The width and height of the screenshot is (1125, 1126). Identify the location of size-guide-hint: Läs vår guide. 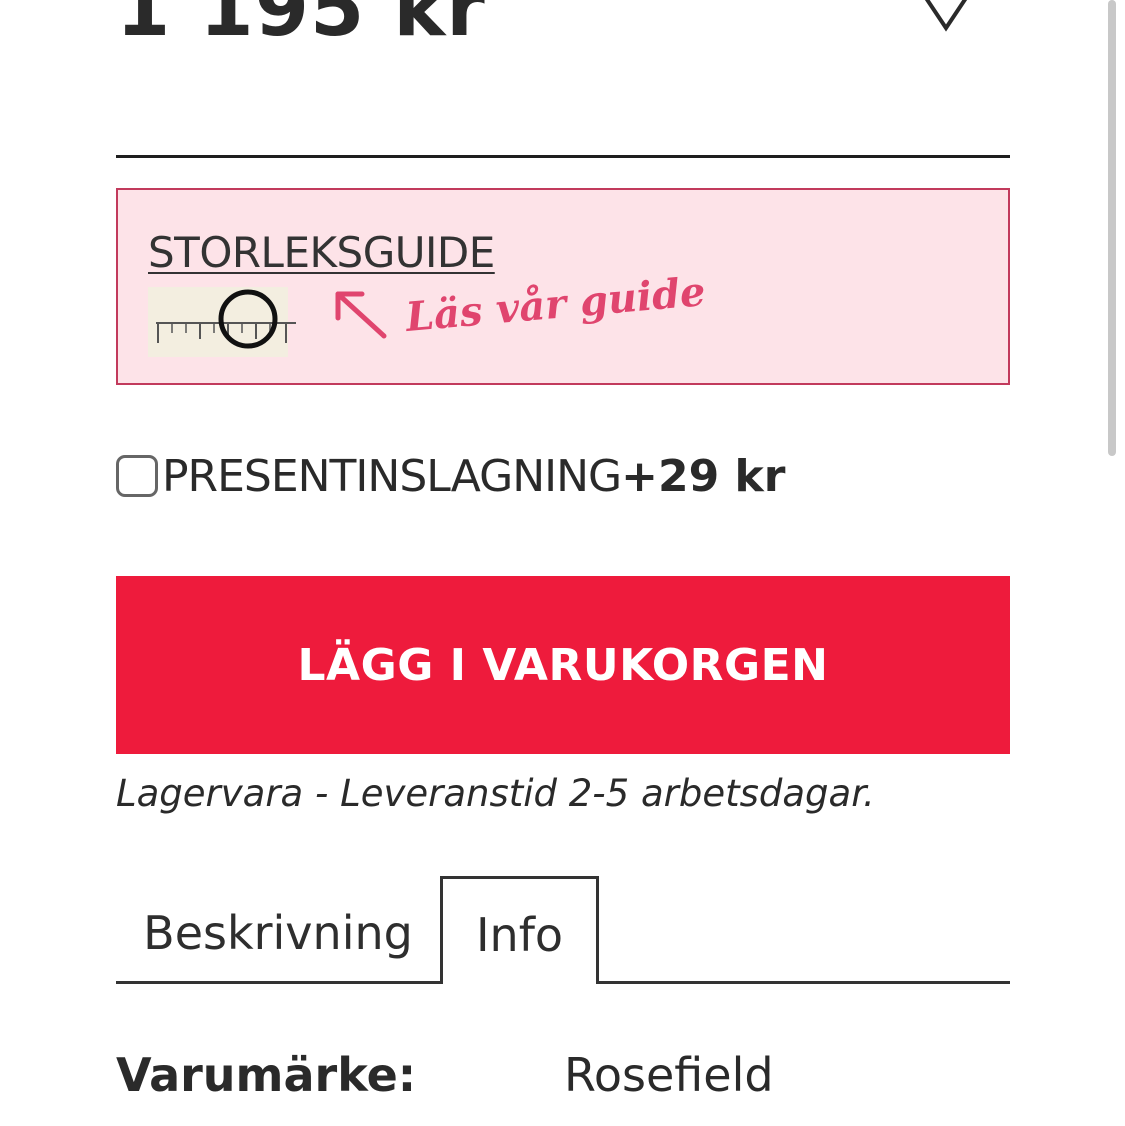
(555, 304).